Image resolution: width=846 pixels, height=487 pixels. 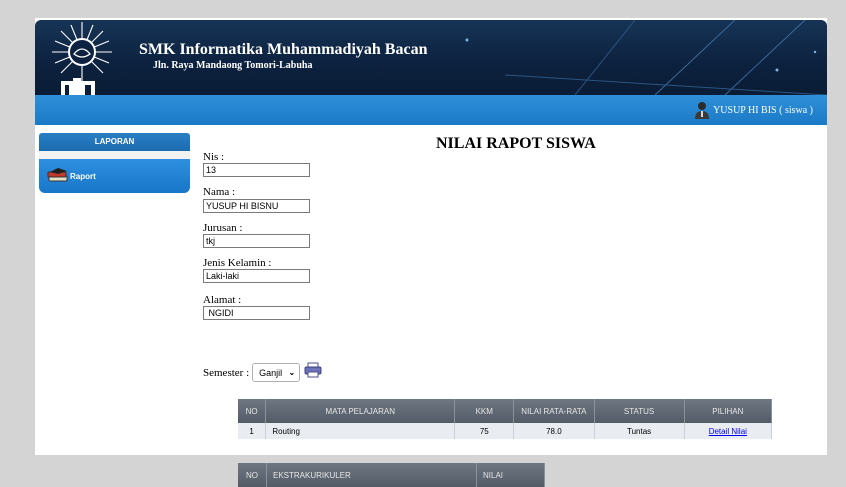 I want to click on cell-no: 1, so click(x=252, y=431).